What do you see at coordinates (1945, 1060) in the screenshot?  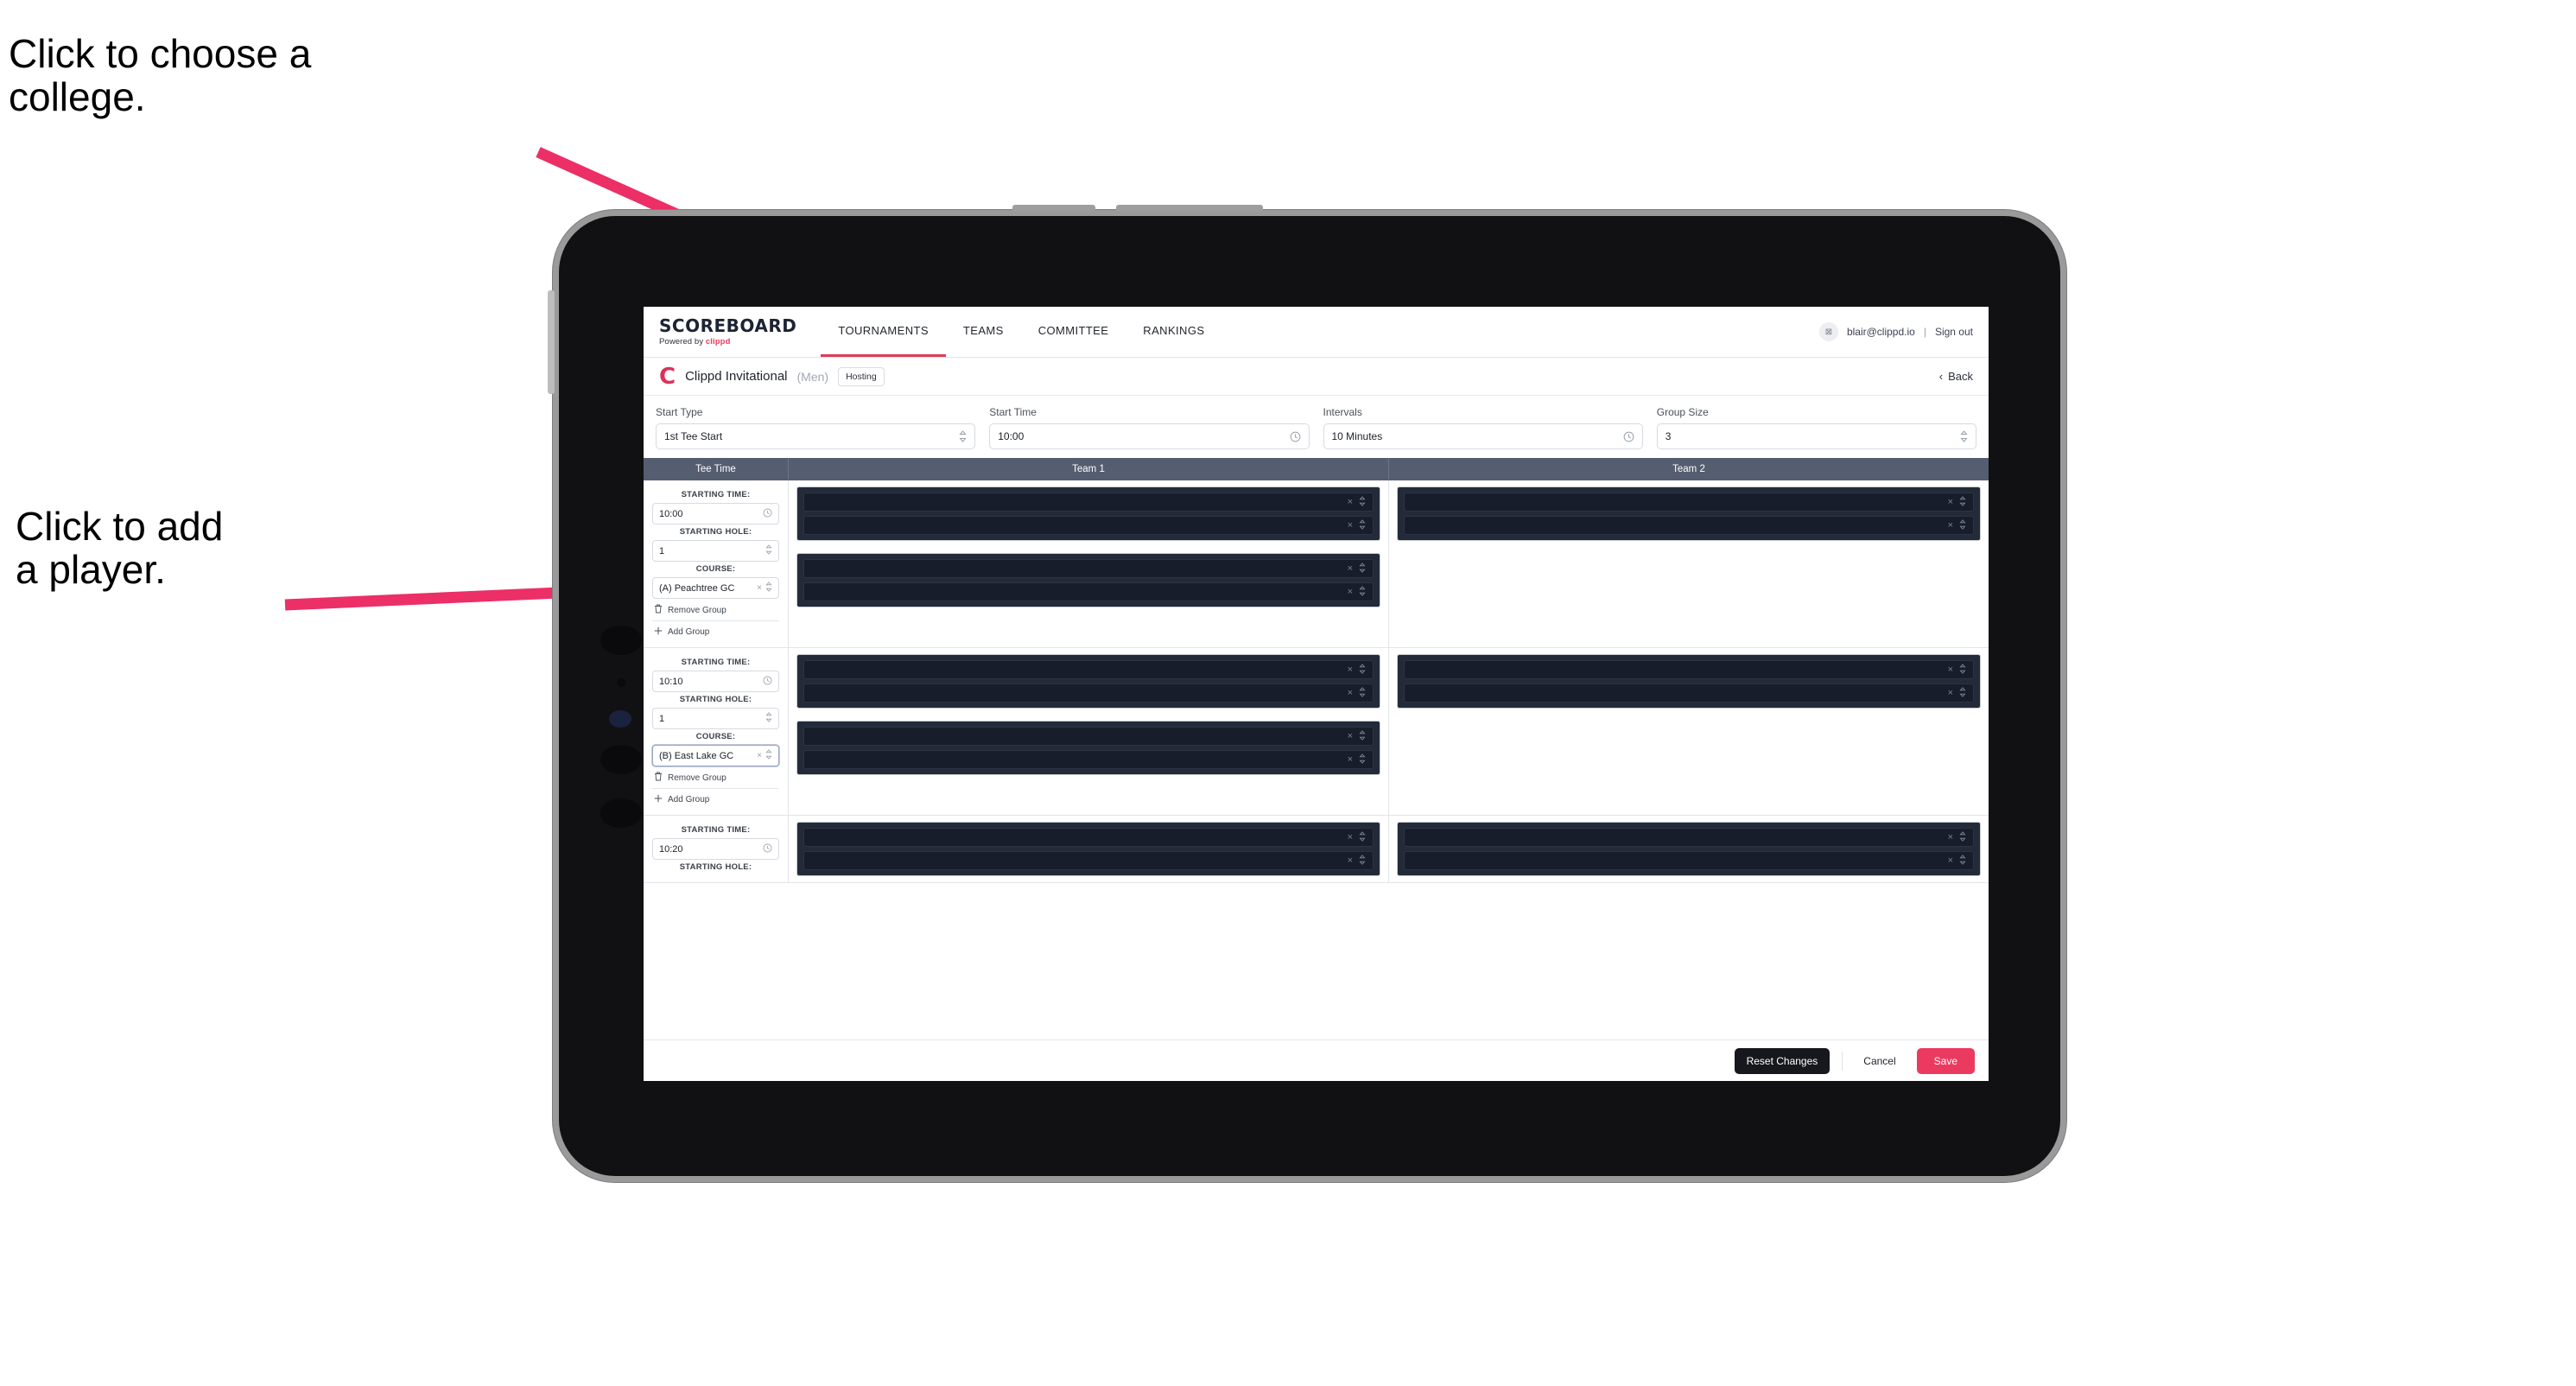 I see `save-button: Save` at bounding box center [1945, 1060].